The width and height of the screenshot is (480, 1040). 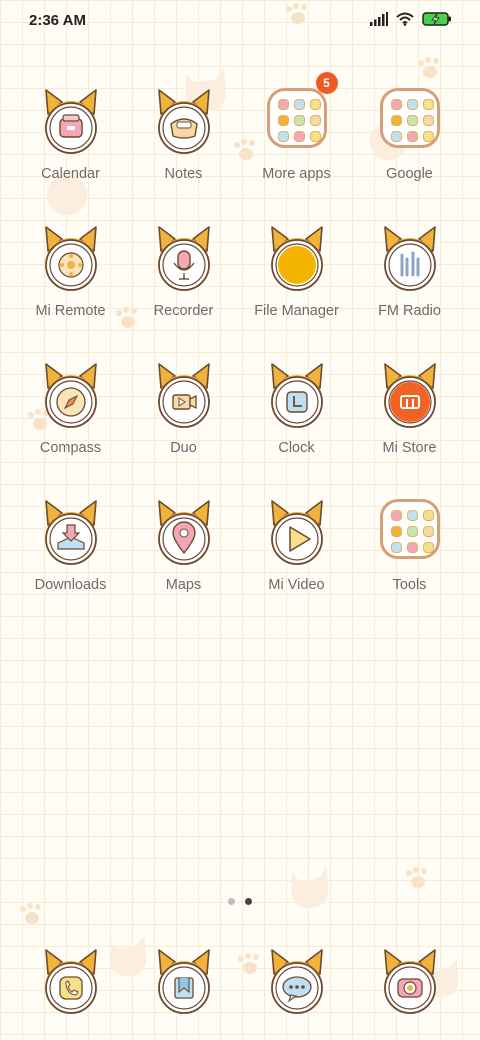 I want to click on app-more-apps: 5 More apps, so click(x=296, y=140).